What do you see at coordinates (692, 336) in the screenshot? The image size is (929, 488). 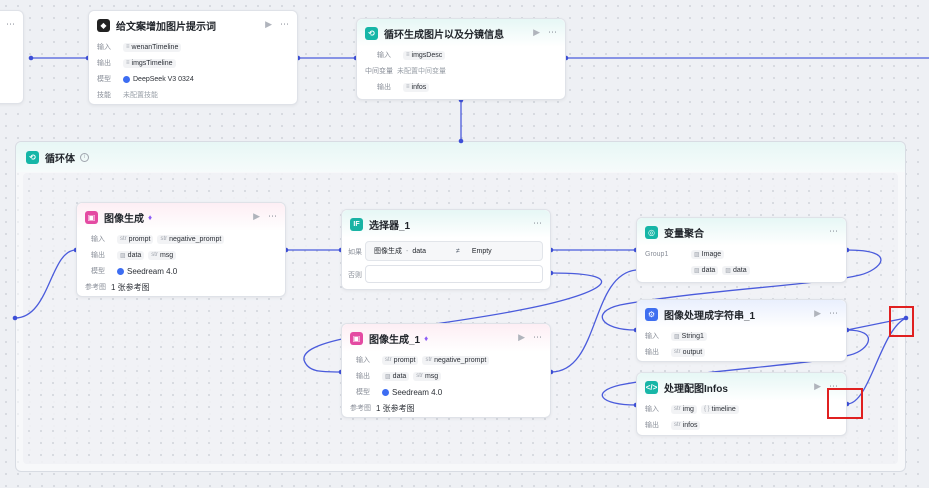 I see `var-name: String1` at bounding box center [692, 336].